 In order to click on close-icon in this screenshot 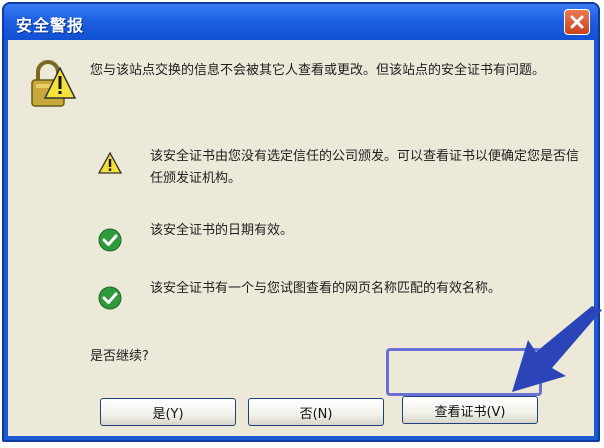, I will do `click(577, 22)`.